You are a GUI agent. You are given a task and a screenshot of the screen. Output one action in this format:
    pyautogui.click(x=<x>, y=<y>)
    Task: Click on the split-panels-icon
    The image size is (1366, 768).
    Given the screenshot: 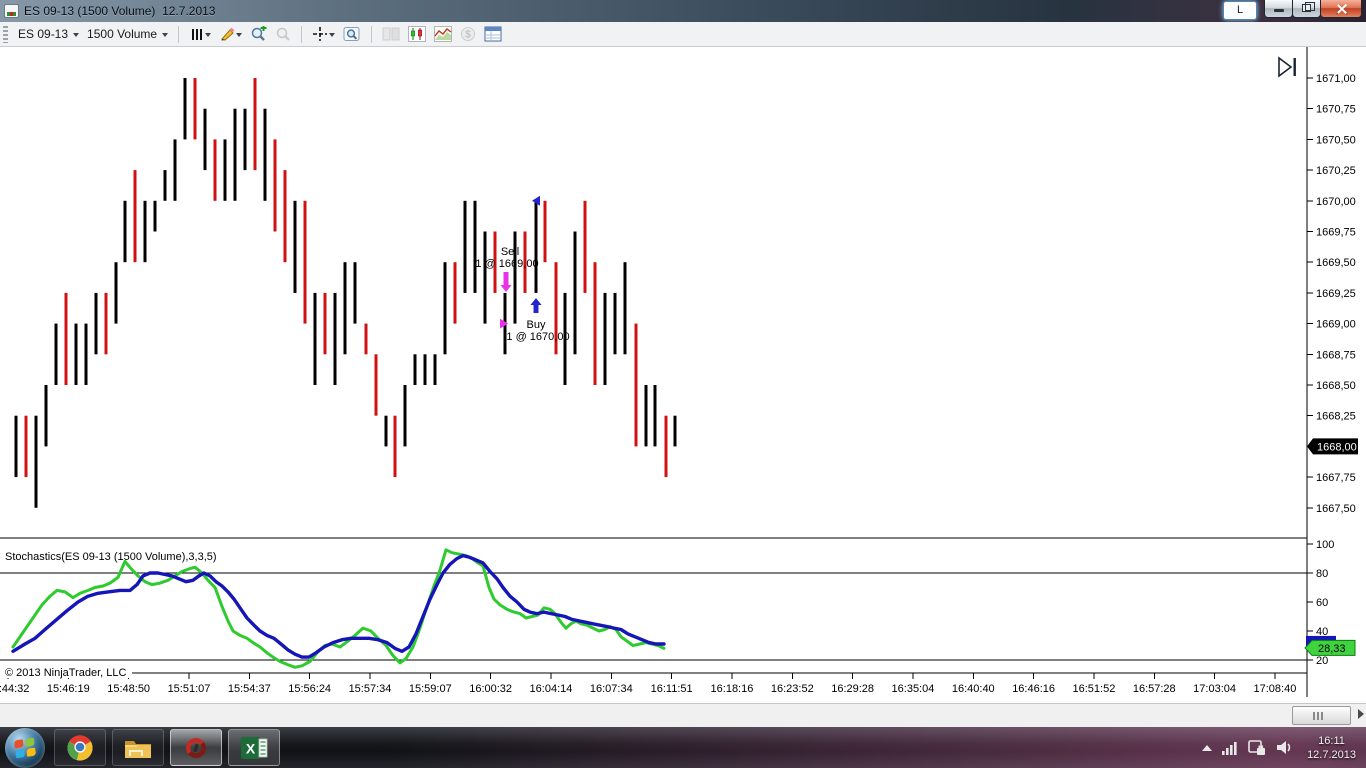 What is the action you would take?
    pyautogui.click(x=391, y=34)
    